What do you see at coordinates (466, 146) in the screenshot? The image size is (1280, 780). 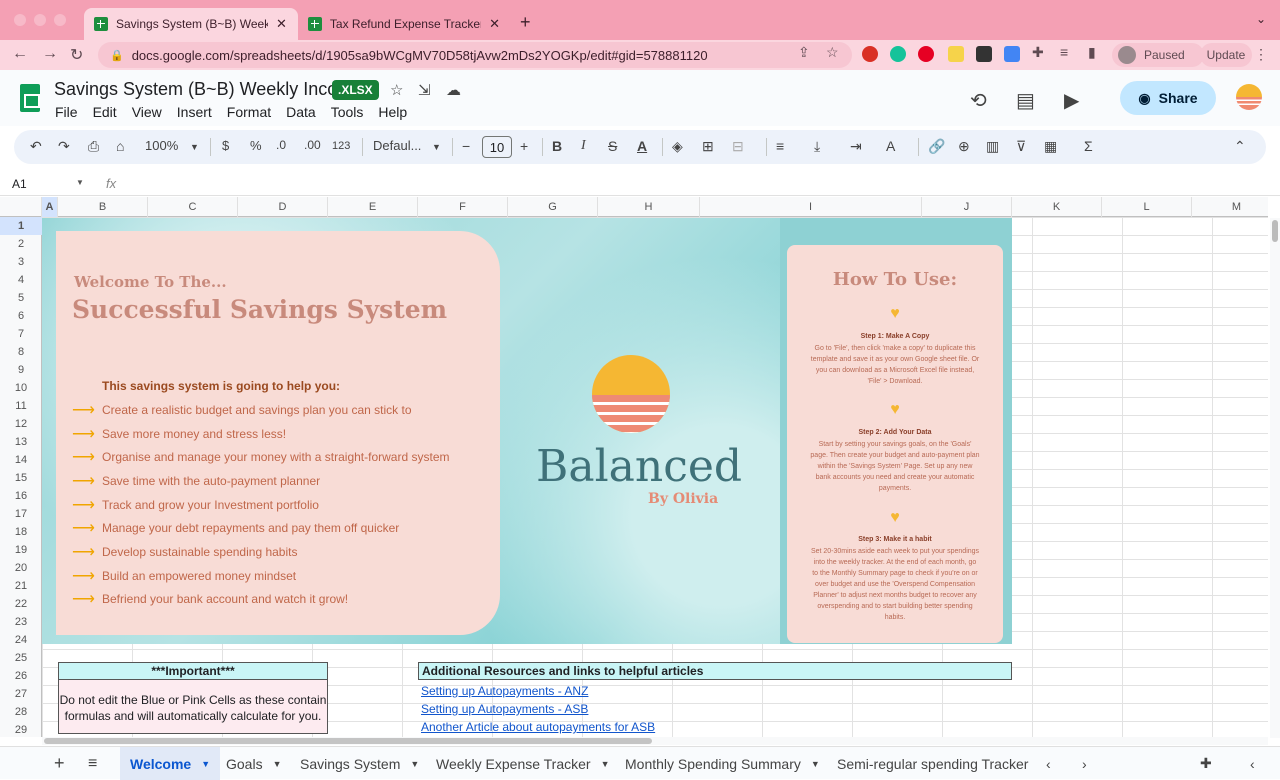 I see `decrease-font-size-icon: −` at bounding box center [466, 146].